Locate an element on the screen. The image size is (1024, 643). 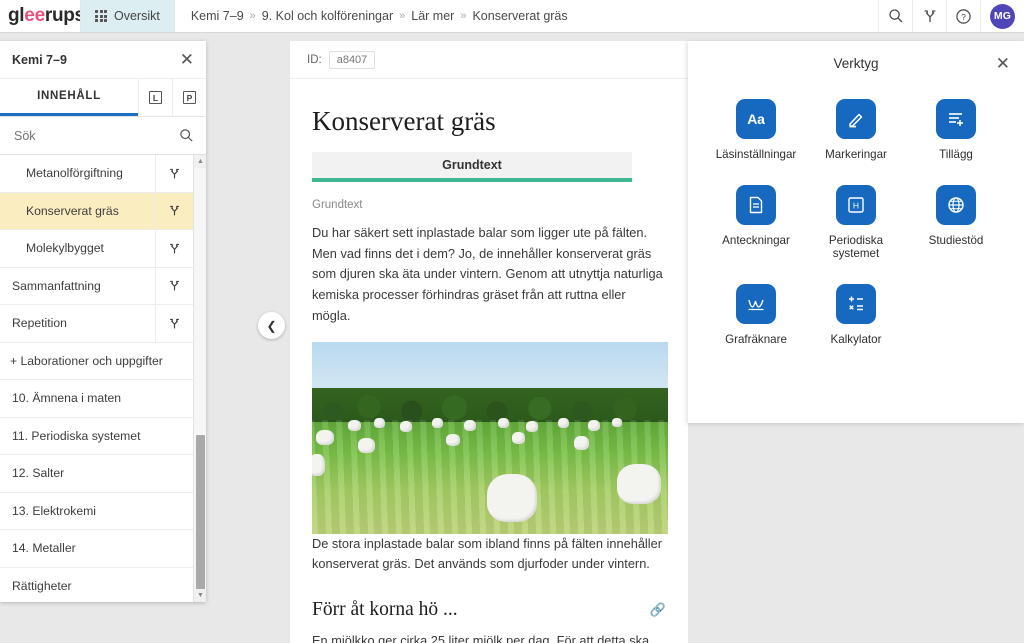
user-menu: MG is located at coordinates (1002, 16).